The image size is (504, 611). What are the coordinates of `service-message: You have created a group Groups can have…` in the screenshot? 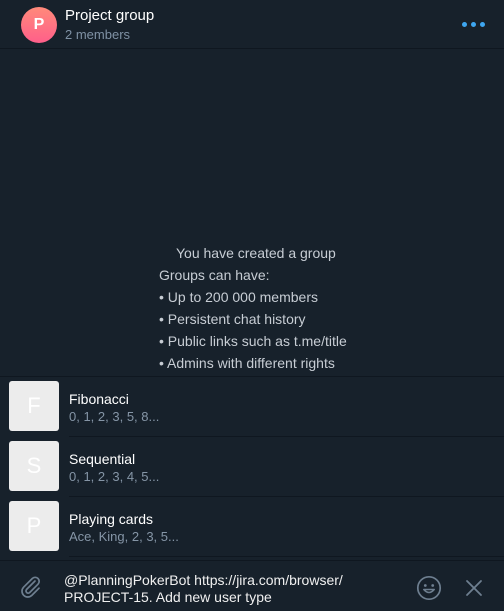 It's located at (253, 308).